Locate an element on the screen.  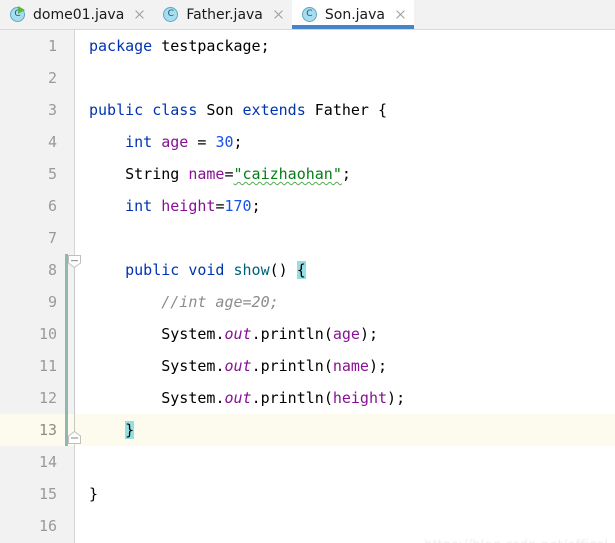
code-line-1: package testpackage; is located at coordinates (179, 46).